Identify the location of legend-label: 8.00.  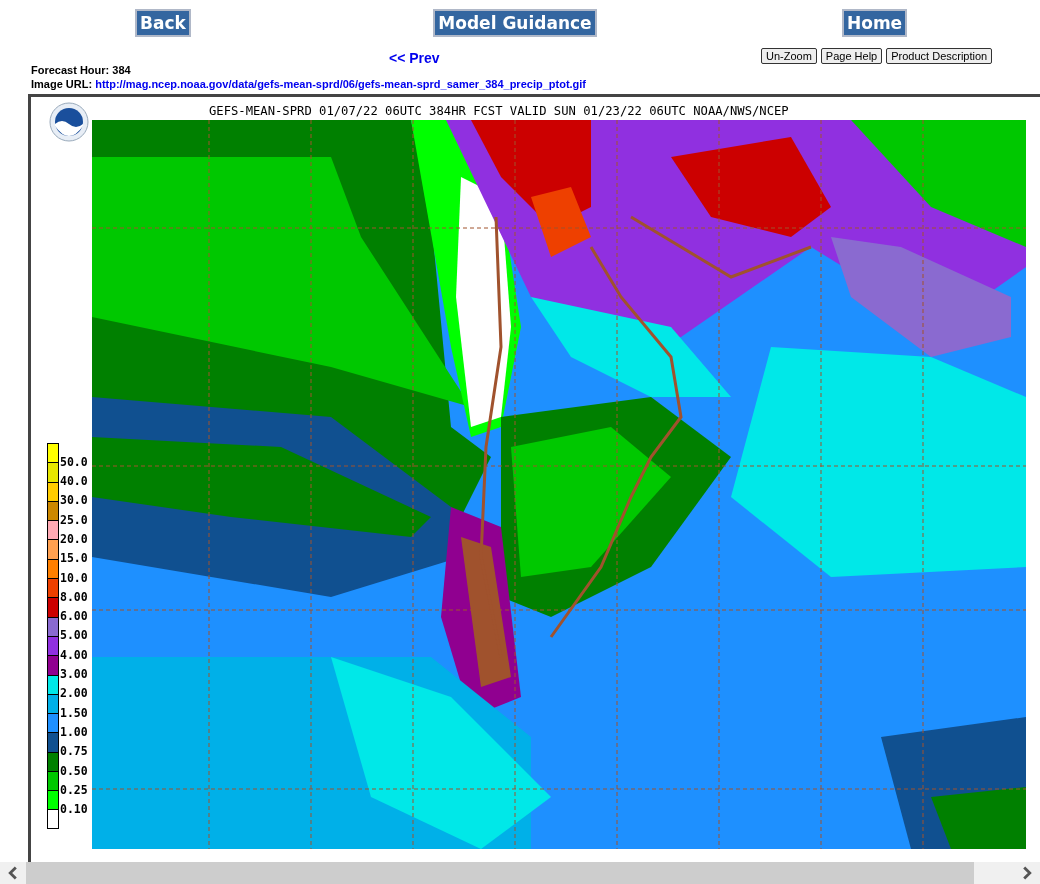
(74, 597).